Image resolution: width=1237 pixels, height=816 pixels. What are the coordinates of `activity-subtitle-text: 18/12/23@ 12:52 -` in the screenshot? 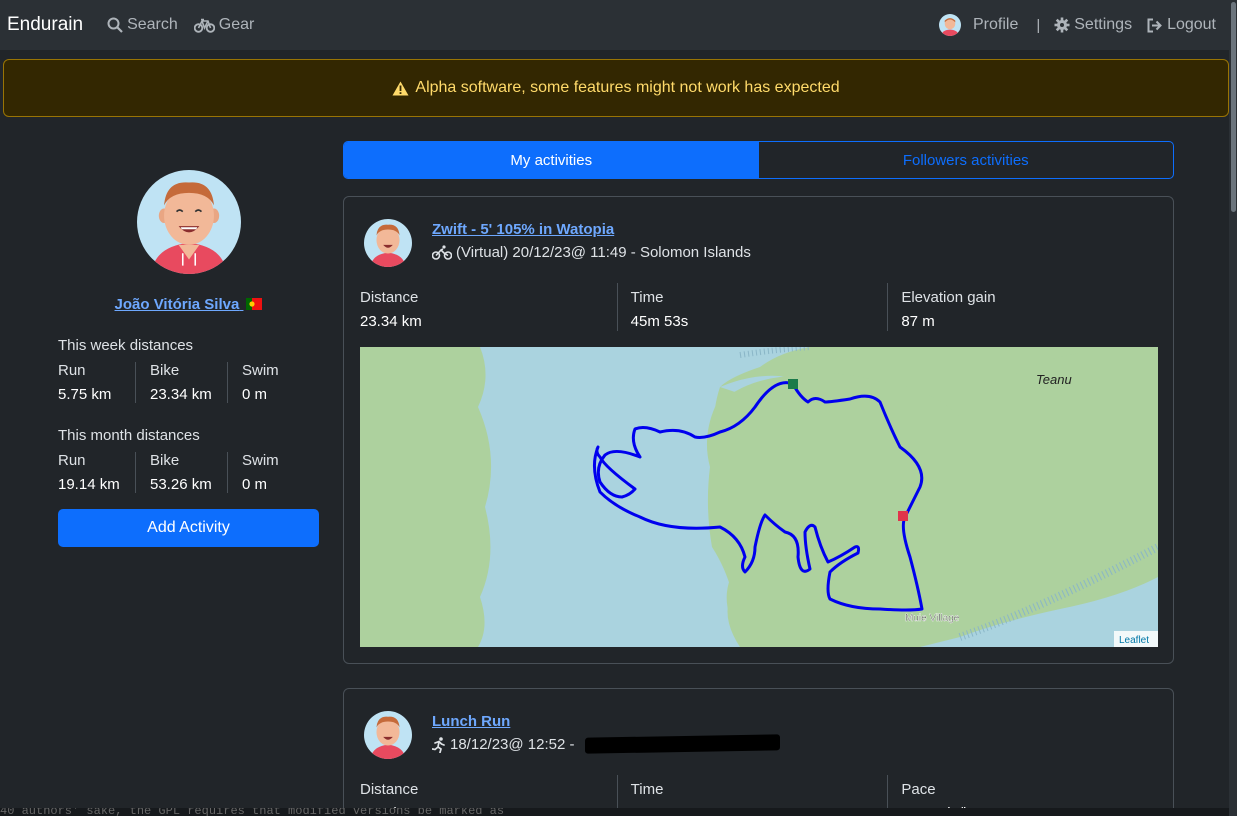 It's located at (512, 744).